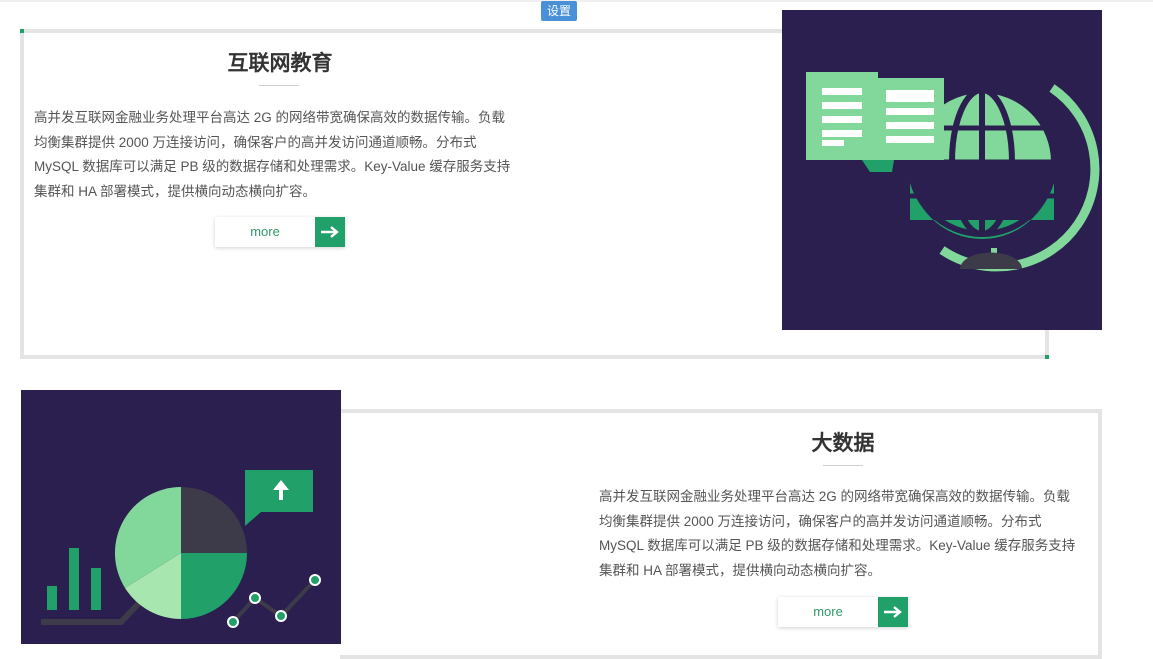 The height and width of the screenshot is (659, 1153). Describe the element at coordinates (181, 517) in the screenshot. I see `pie-chart-illustration` at that location.